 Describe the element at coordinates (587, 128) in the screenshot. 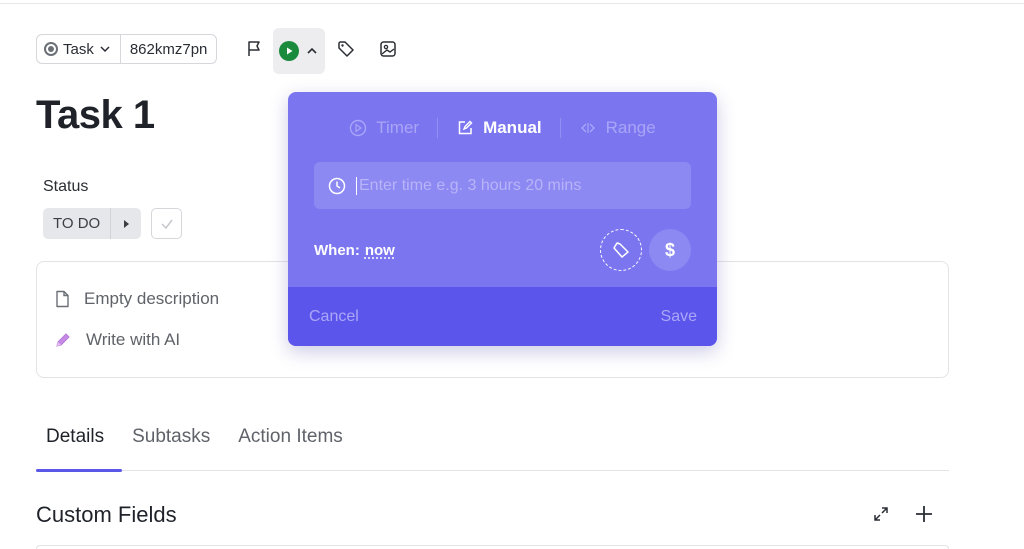

I see `range-icon` at that location.